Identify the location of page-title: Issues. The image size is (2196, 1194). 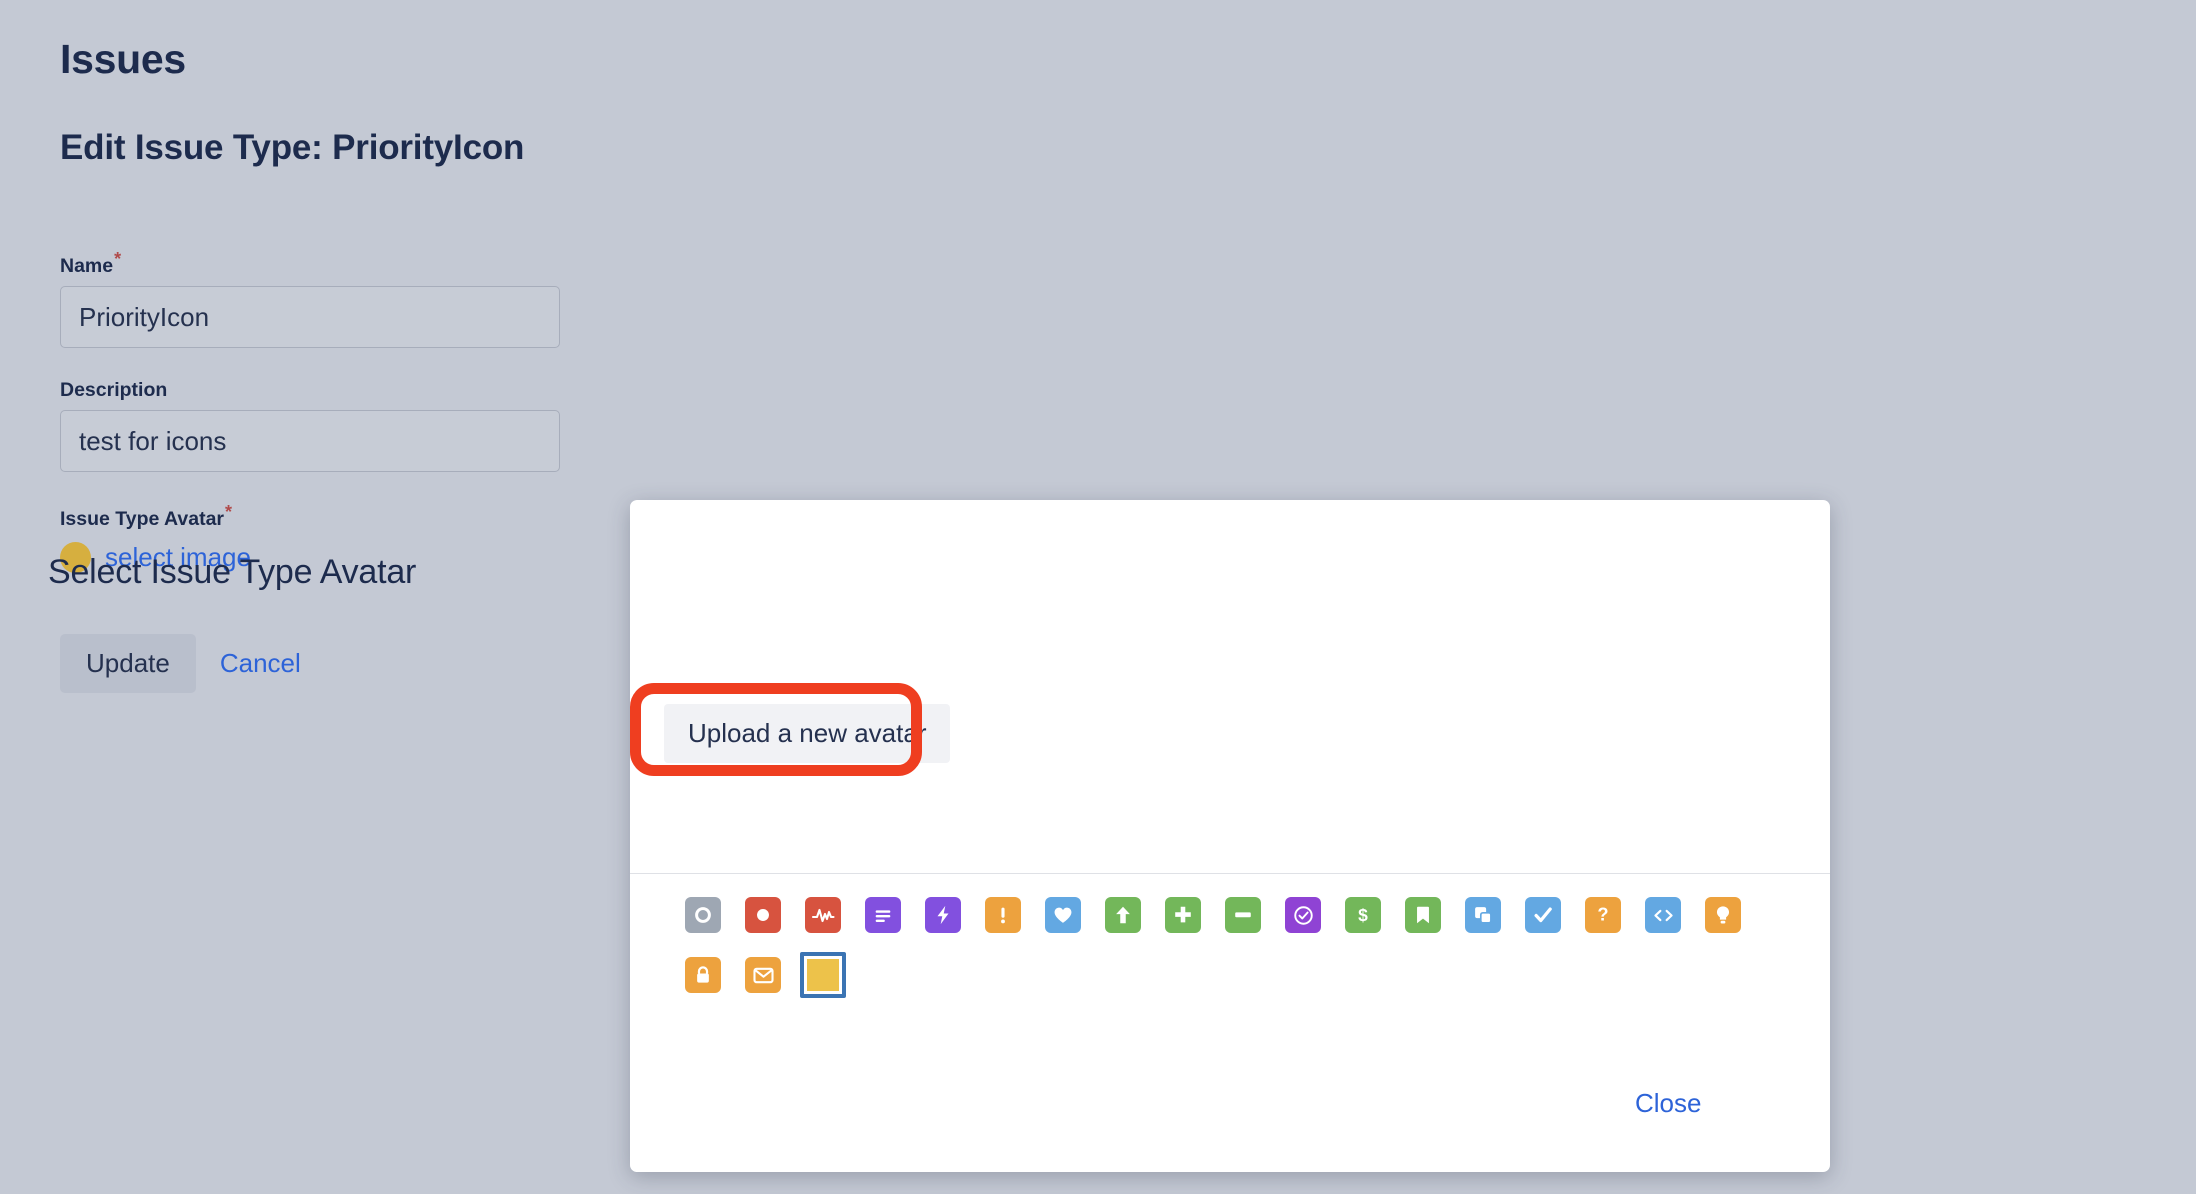
(123, 59).